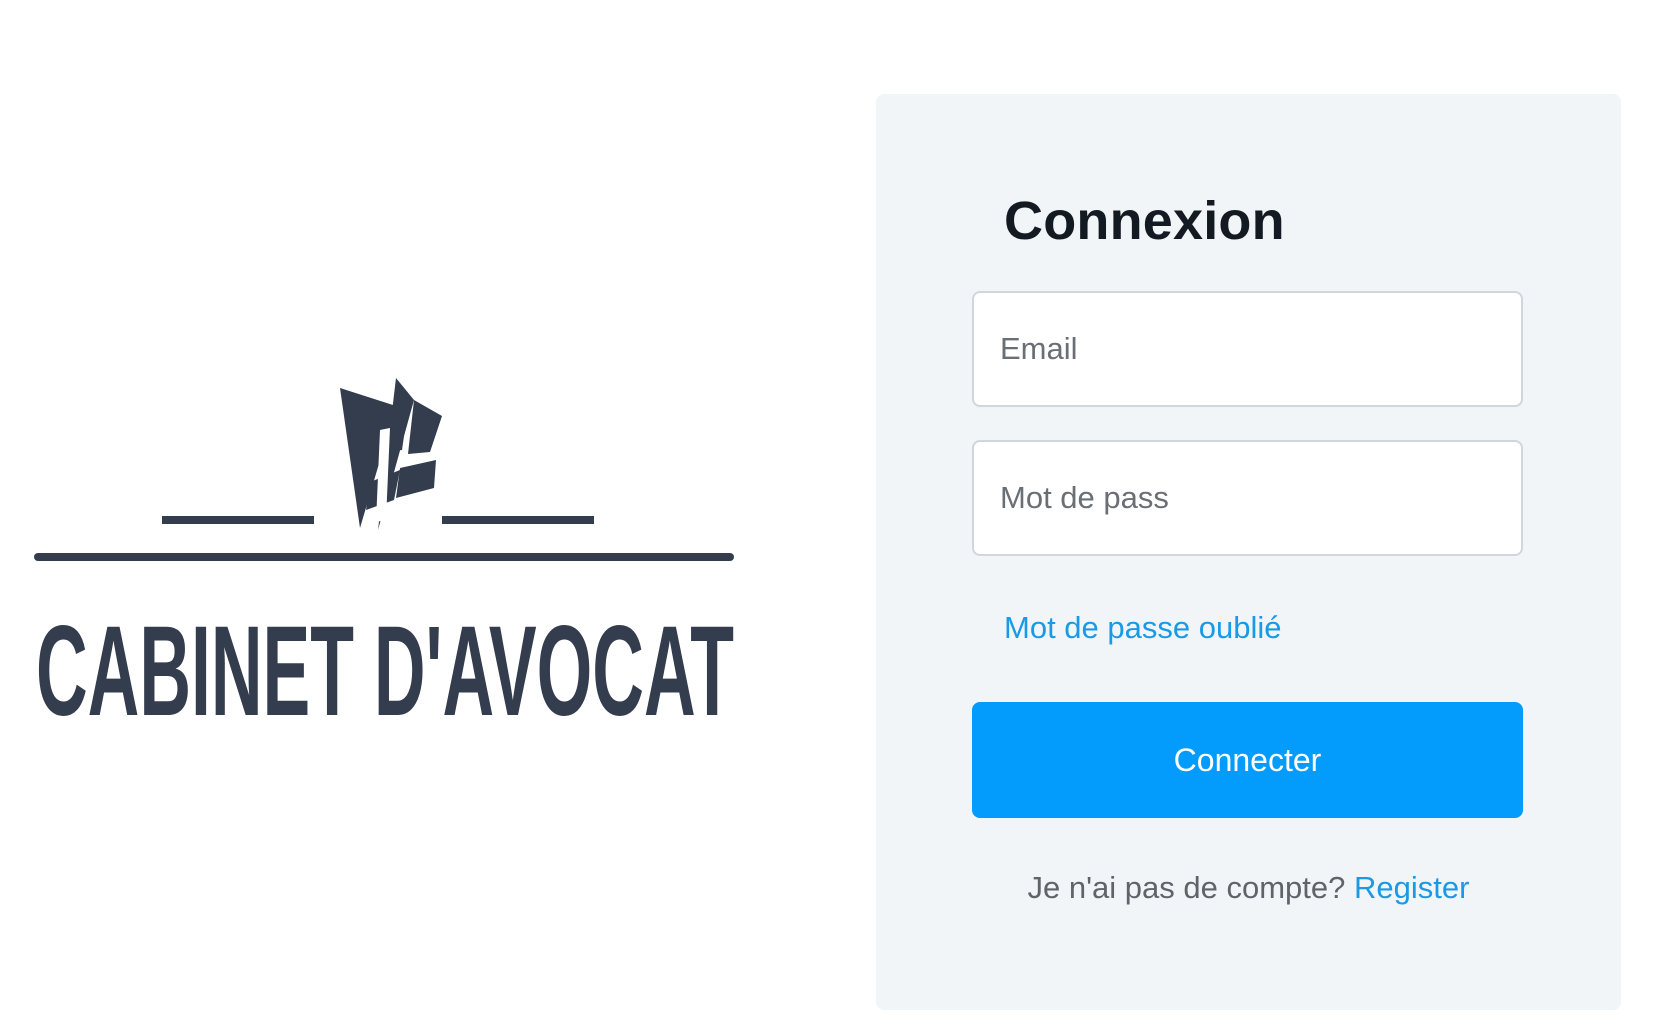  What do you see at coordinates (1247, 498) in the screenshot?
I see `password-field` at bounding box center [1247, 498].